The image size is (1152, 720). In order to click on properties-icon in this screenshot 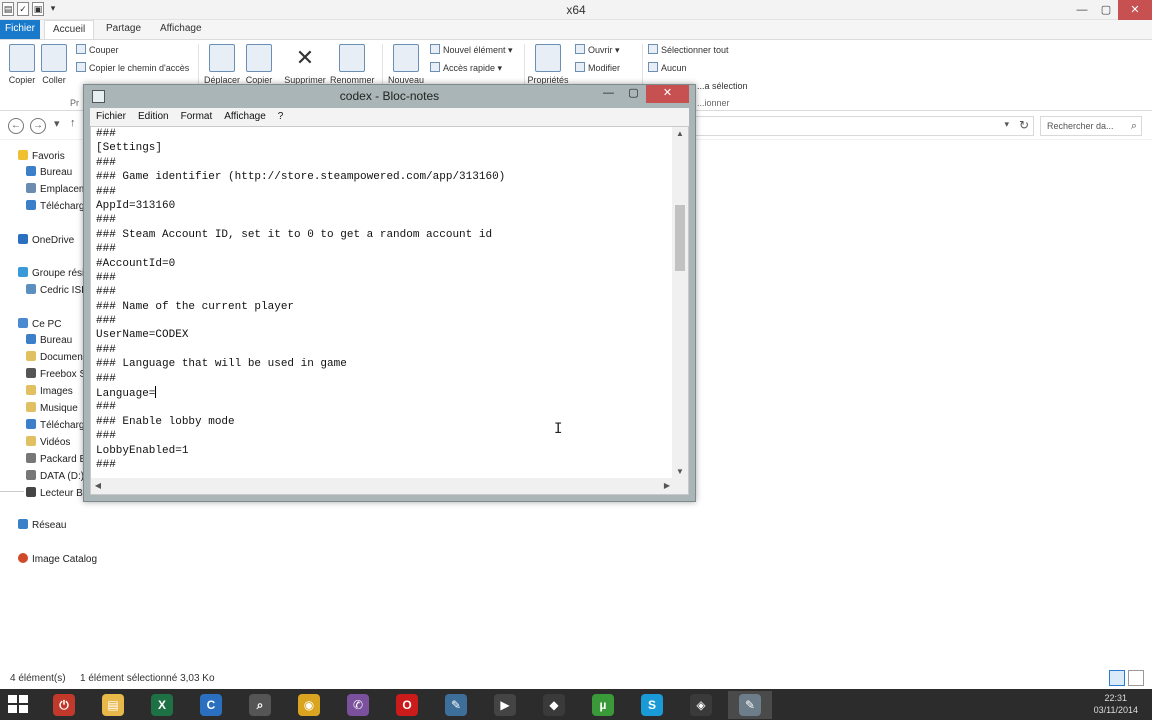, I will do `click(548, 58)`.